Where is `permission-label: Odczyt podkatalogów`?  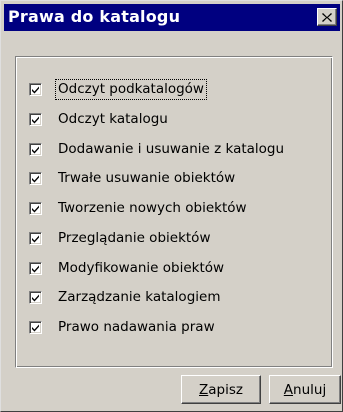 permission-label: Odczyt podkatalogów is located at coordinates (131, 89).